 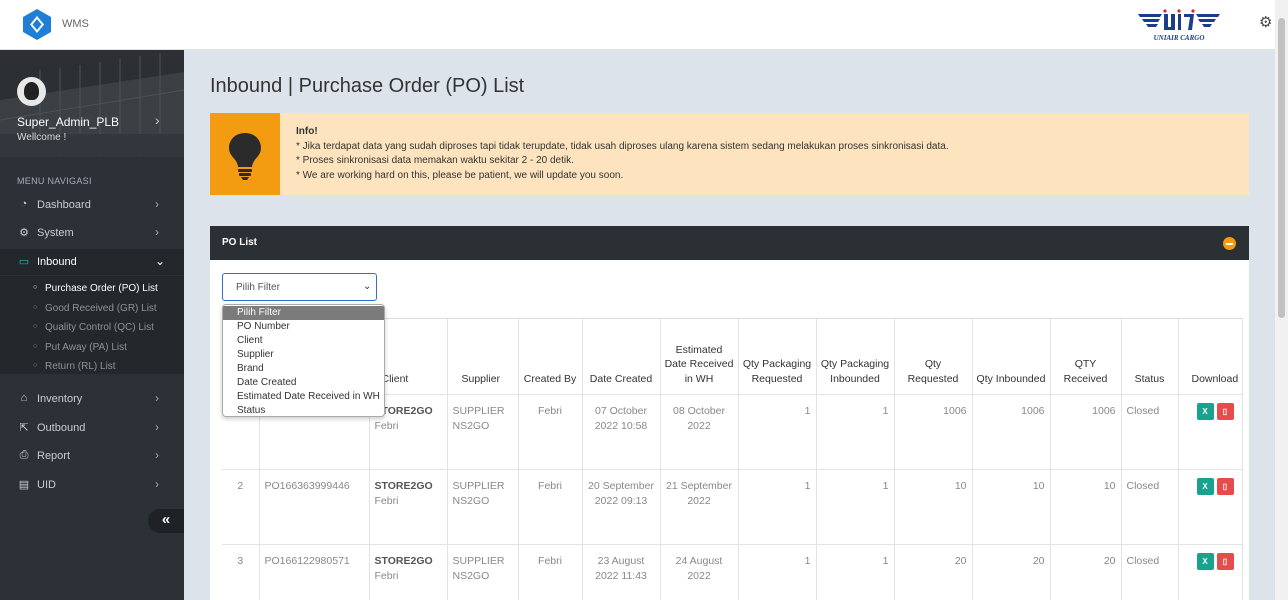 I want to click on col-qty-req: Qty Requested, so click(x=933, y=356).